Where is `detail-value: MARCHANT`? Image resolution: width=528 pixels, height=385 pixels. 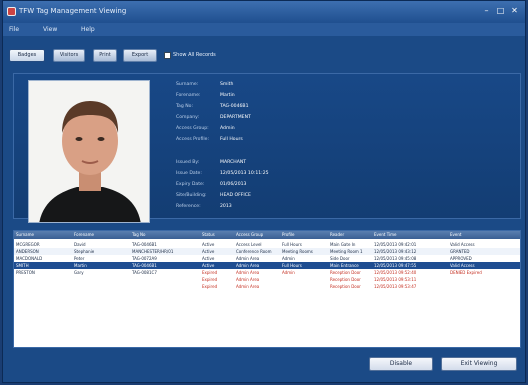 detail-value: MARCHANT is located at coordinates (233, 162).